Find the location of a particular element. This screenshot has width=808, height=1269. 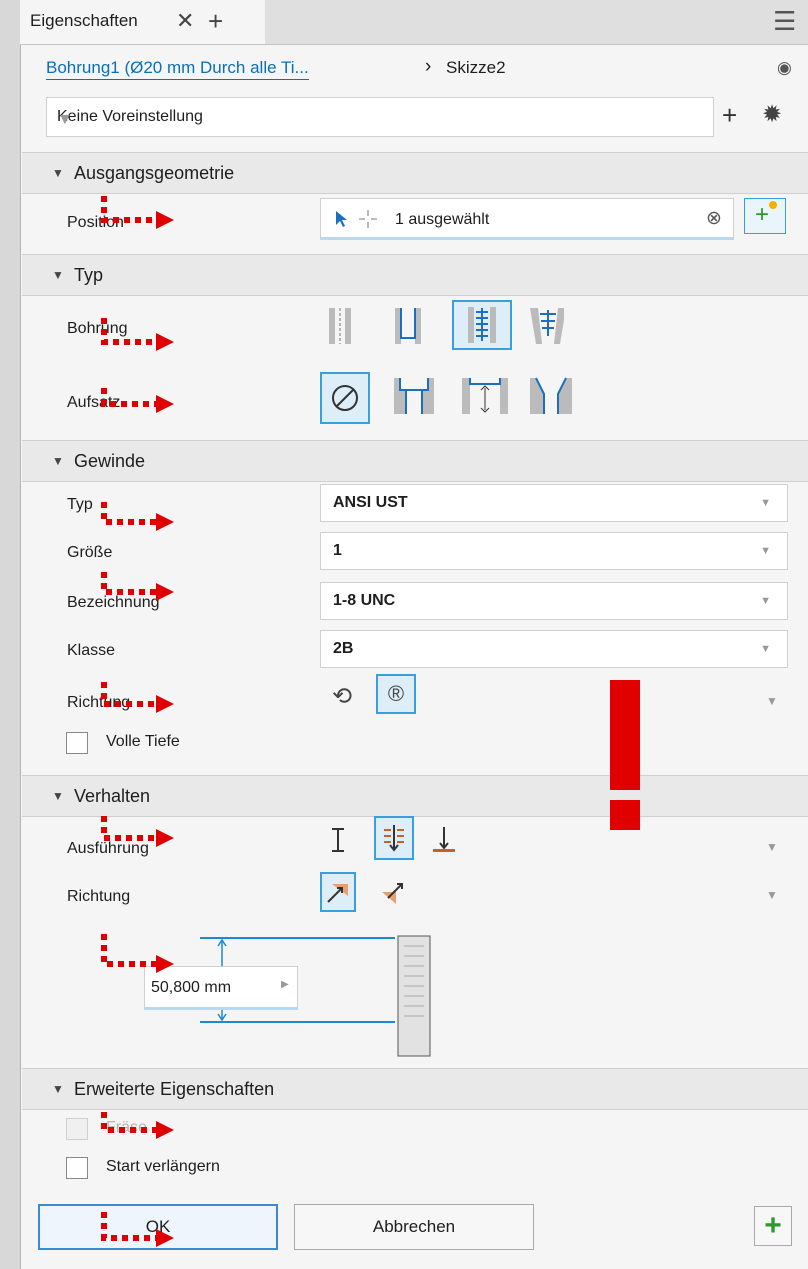

thread-direction-label: Richtung is located at coordinates (99, 702).